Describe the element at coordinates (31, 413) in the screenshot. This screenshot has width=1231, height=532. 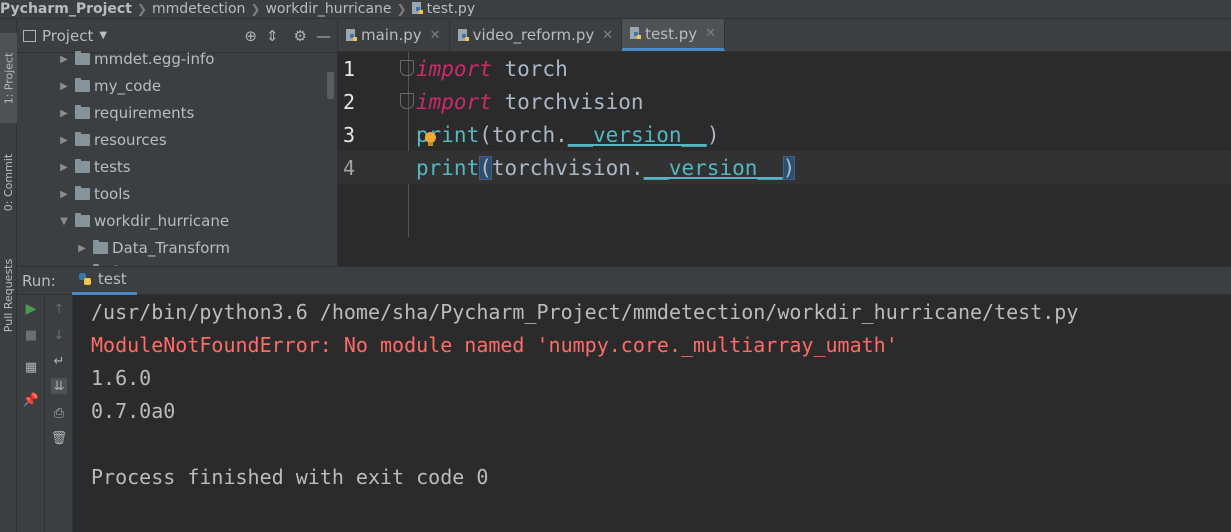
I see `run-toolbar-left: ▶ ■ ▦ 📌` at that location.